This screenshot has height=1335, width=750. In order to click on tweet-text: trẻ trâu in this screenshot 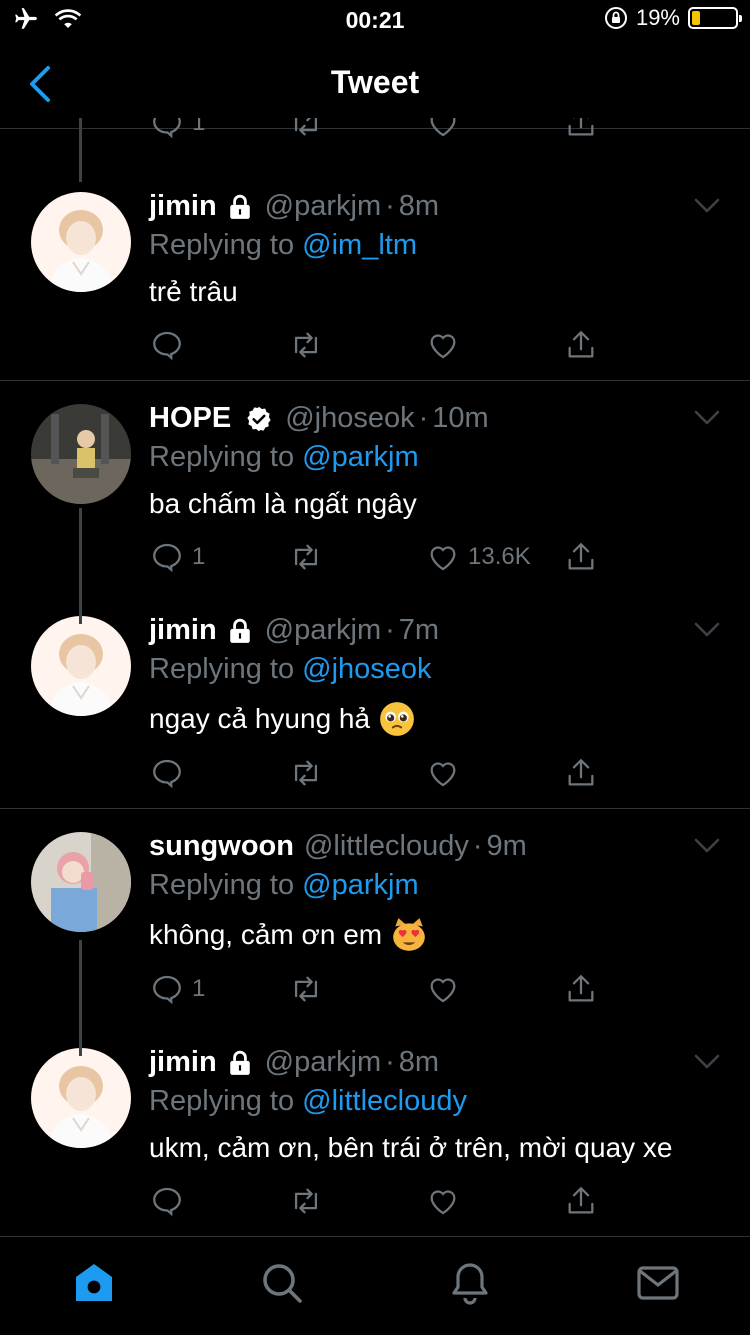, I will do `click(193, 292)`.